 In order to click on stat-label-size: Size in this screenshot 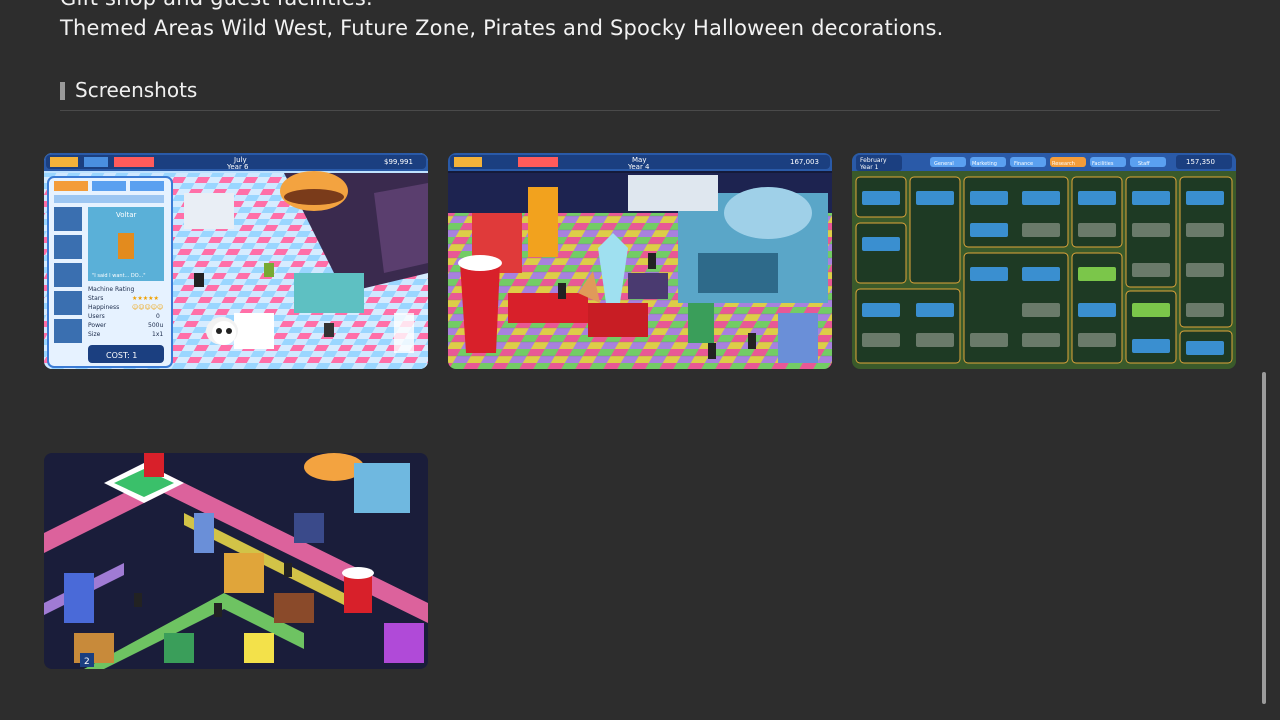, I will do `click(94, 334)`.